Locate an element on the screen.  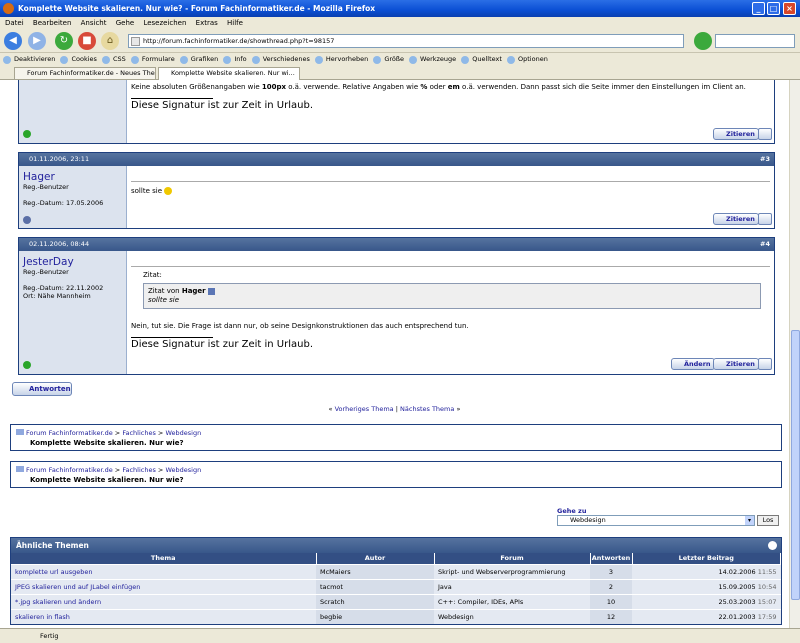
user-regdate: Reg.-Datum: 17.05.2006 is located at coordinates (63, 203).